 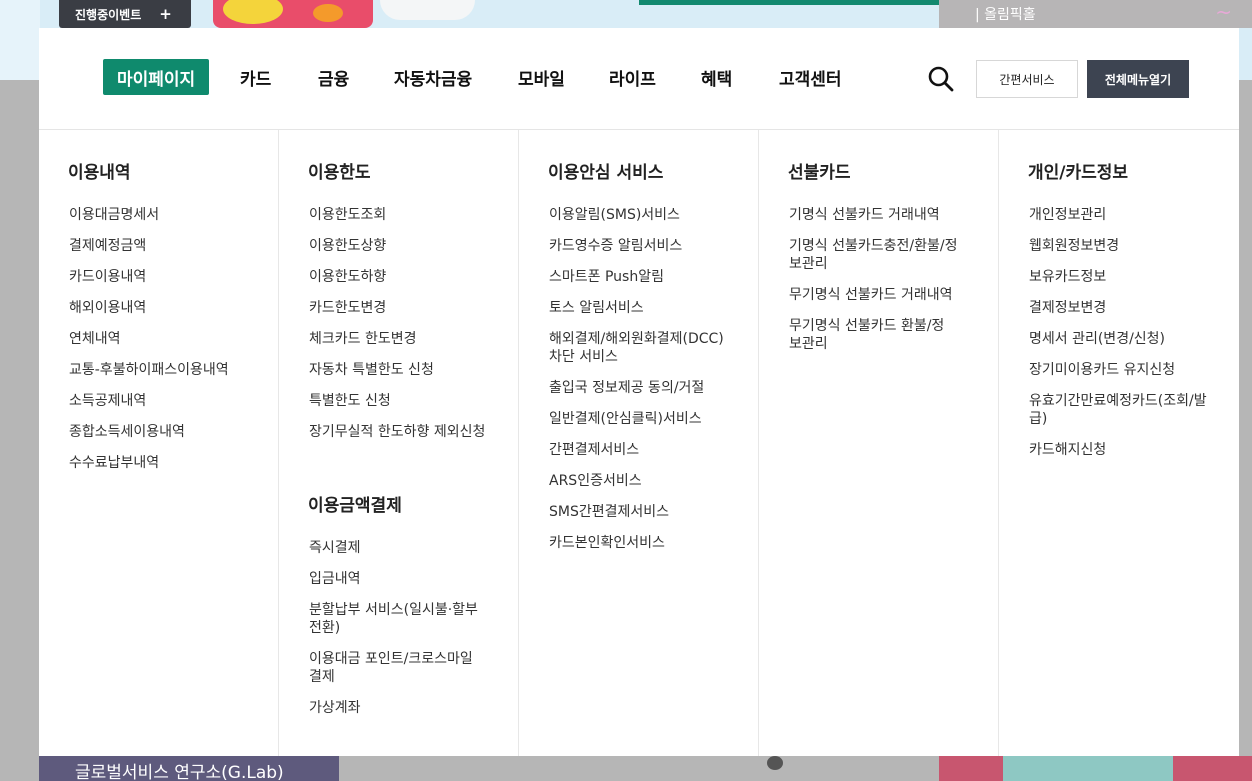 I want to click on easy-service-button: 간편서비스, so click(x=1027, y=79).